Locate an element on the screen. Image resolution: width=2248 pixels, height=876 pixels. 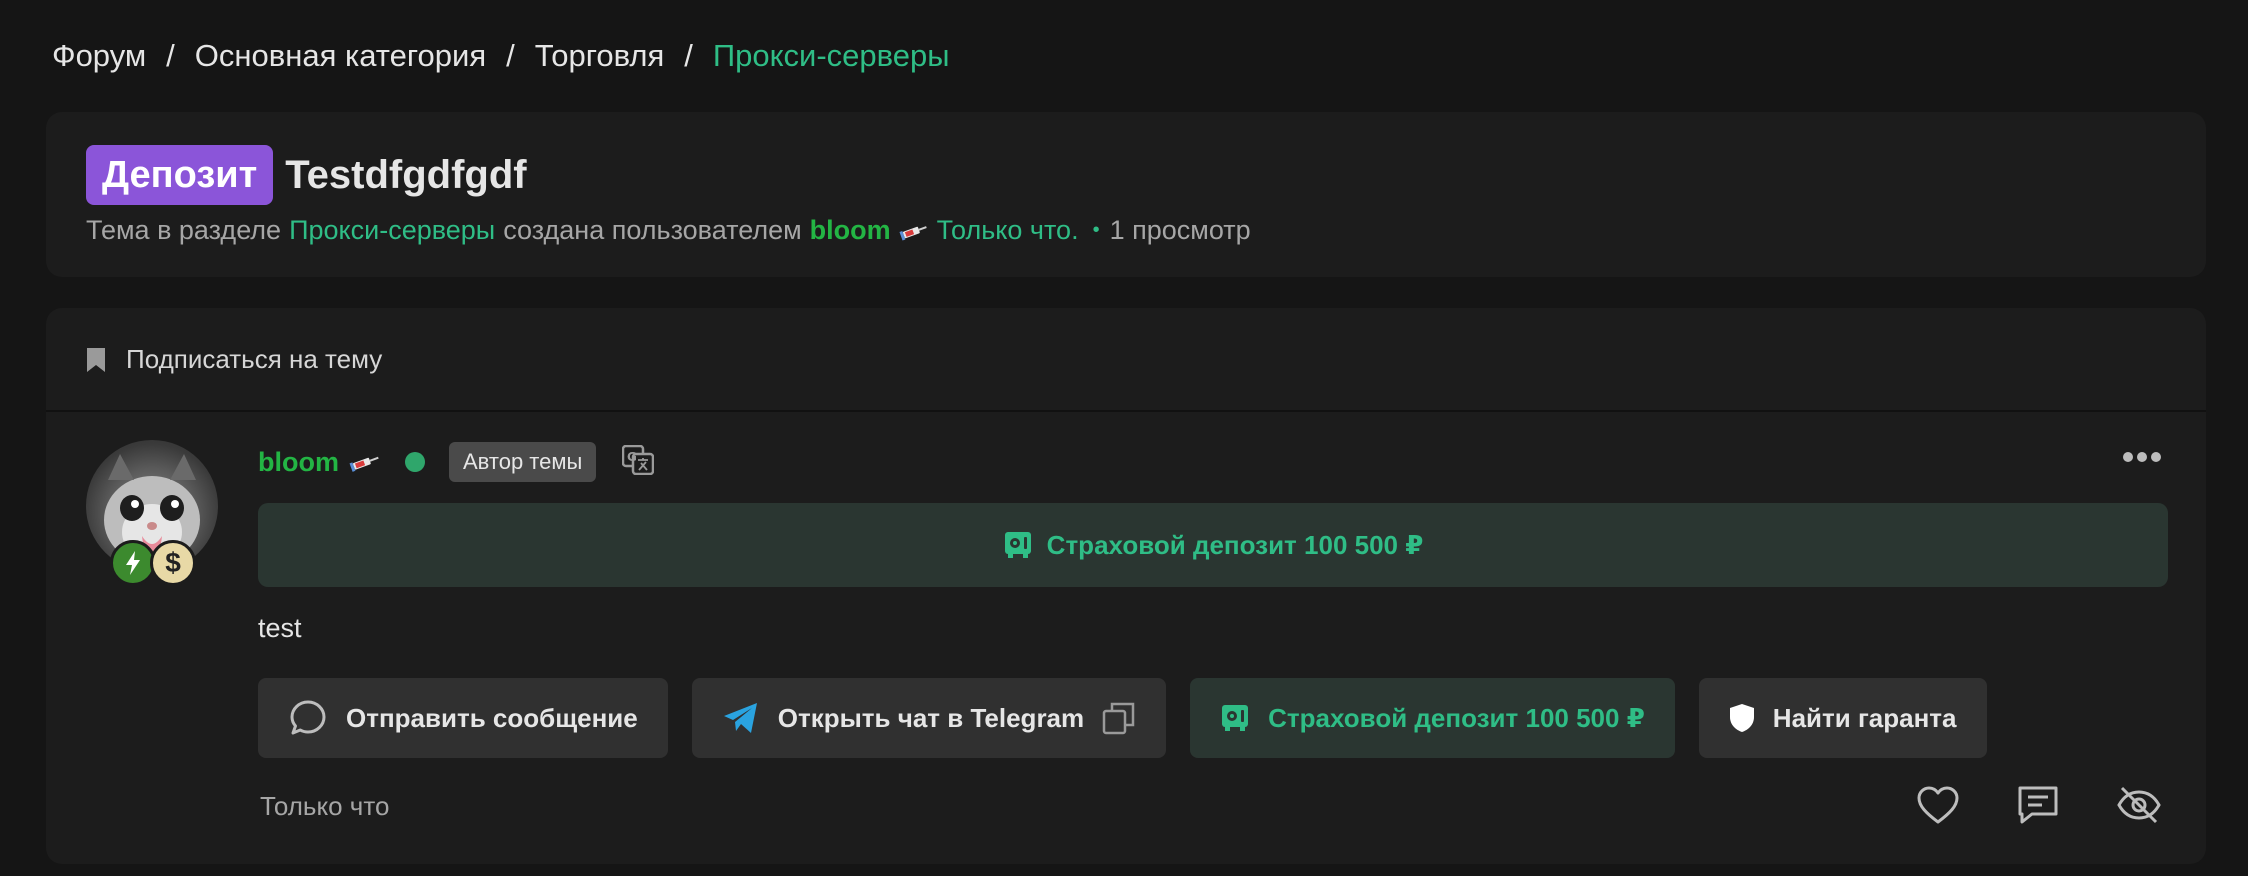
meta-views: 1 просмотр is located at coordinates (1180, 230).